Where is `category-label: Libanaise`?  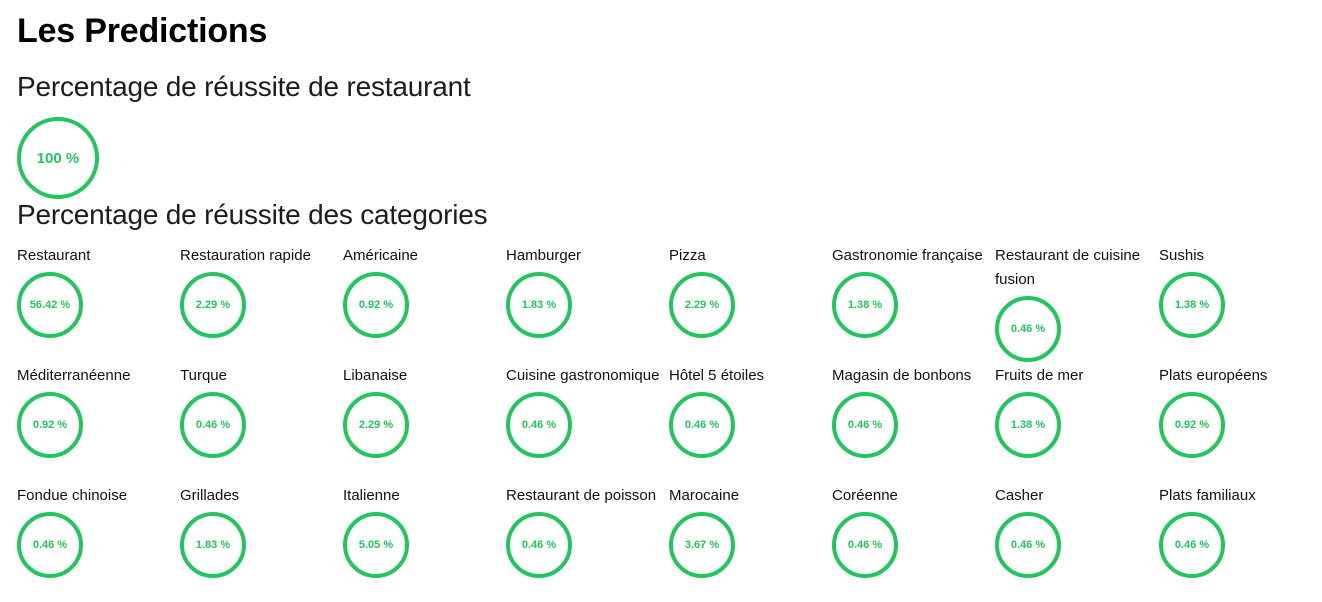 category-label: Libanaise is located at coordinates (375, 375).